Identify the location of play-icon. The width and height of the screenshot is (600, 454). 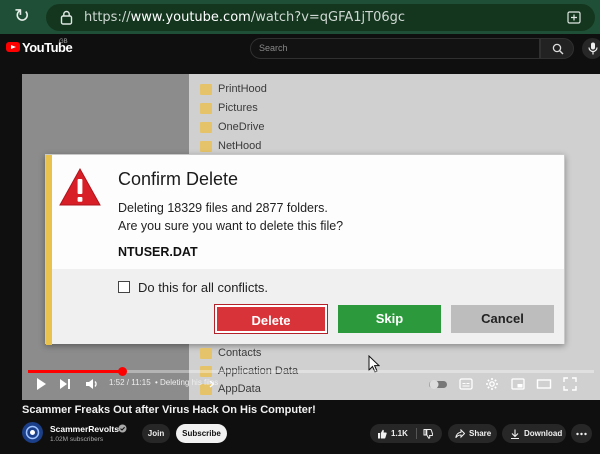
(41, 384).